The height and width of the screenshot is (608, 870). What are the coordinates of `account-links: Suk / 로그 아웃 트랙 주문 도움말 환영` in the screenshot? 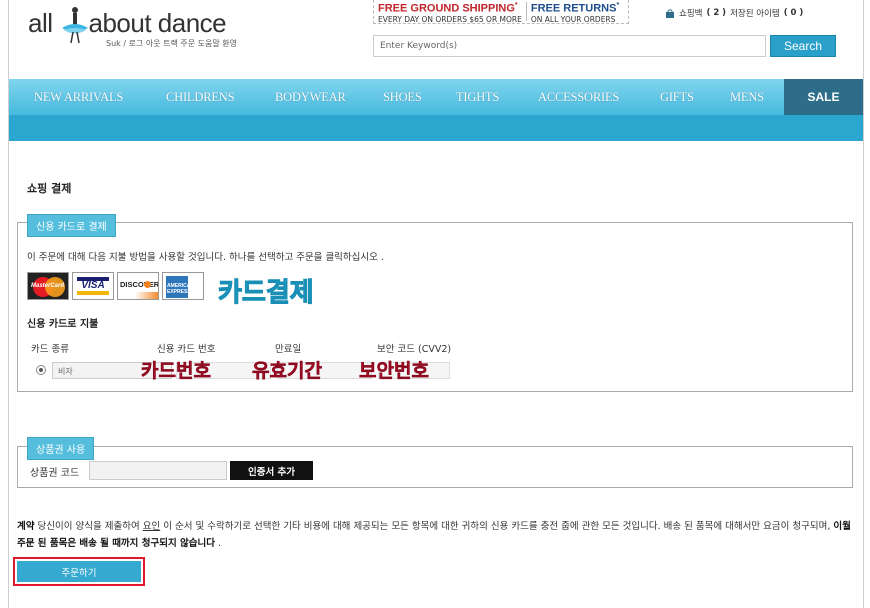 It's located at (171, 43).